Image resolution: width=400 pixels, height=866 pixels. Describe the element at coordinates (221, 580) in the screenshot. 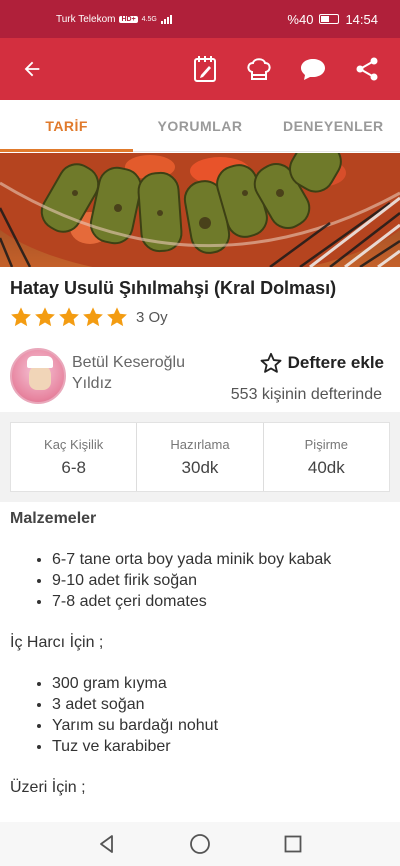

I see `list-item: 9-10 adet firik soğan` at that location.